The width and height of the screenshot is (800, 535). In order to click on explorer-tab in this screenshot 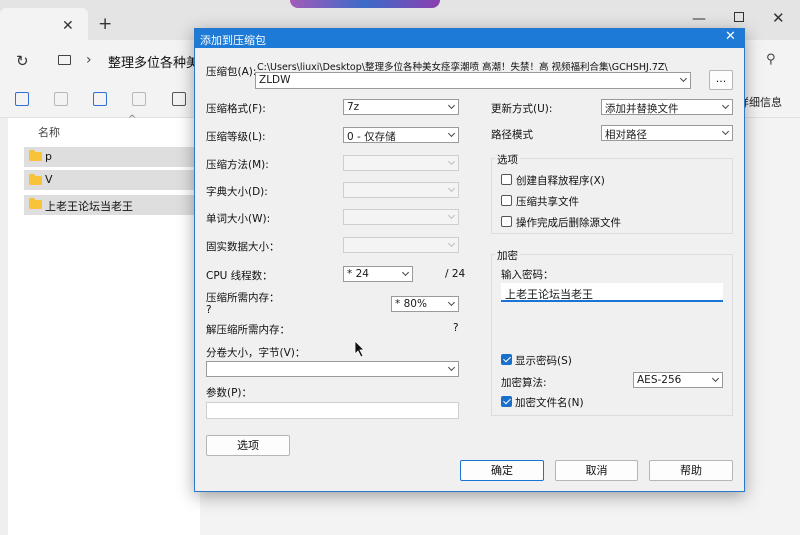, I will do `click(44, 24)`.